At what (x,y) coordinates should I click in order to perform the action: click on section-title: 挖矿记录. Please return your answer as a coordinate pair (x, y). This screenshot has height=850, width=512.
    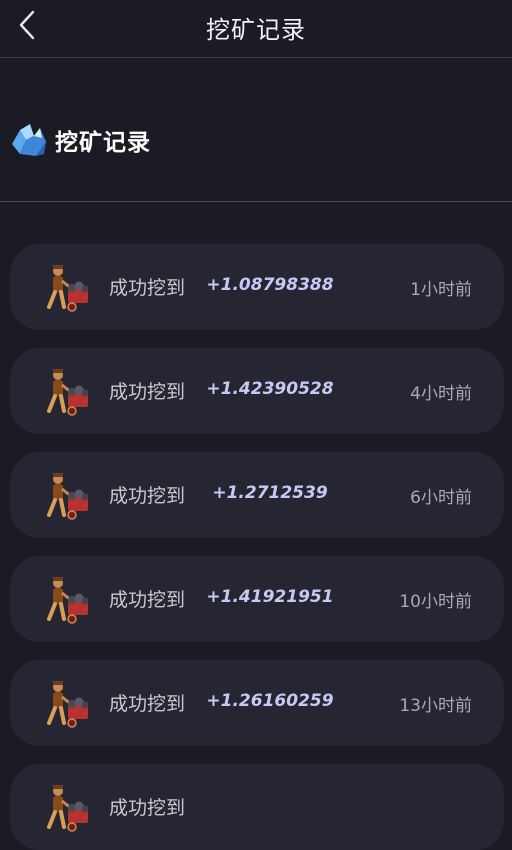
    Looking at the image, I should click on (103, 143).